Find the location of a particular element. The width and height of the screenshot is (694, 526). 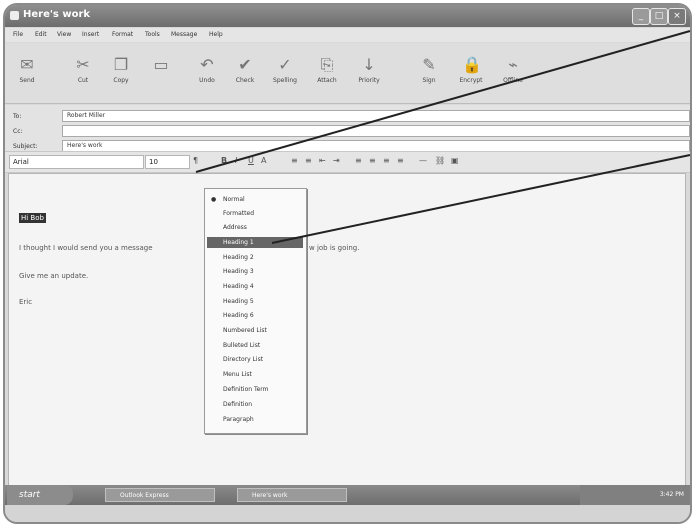

encrypt-button: 🔒 Encrypt is located at coordinates (471, 74).